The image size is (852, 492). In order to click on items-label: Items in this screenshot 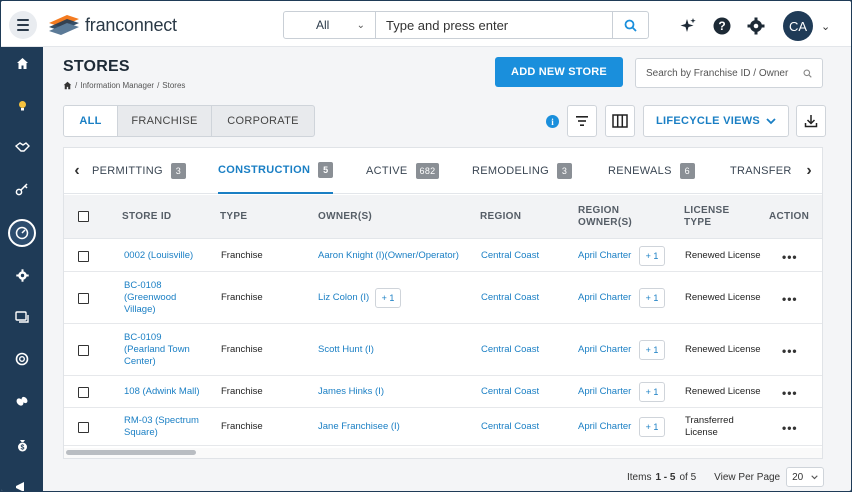, I will do `click(639, 477)`.